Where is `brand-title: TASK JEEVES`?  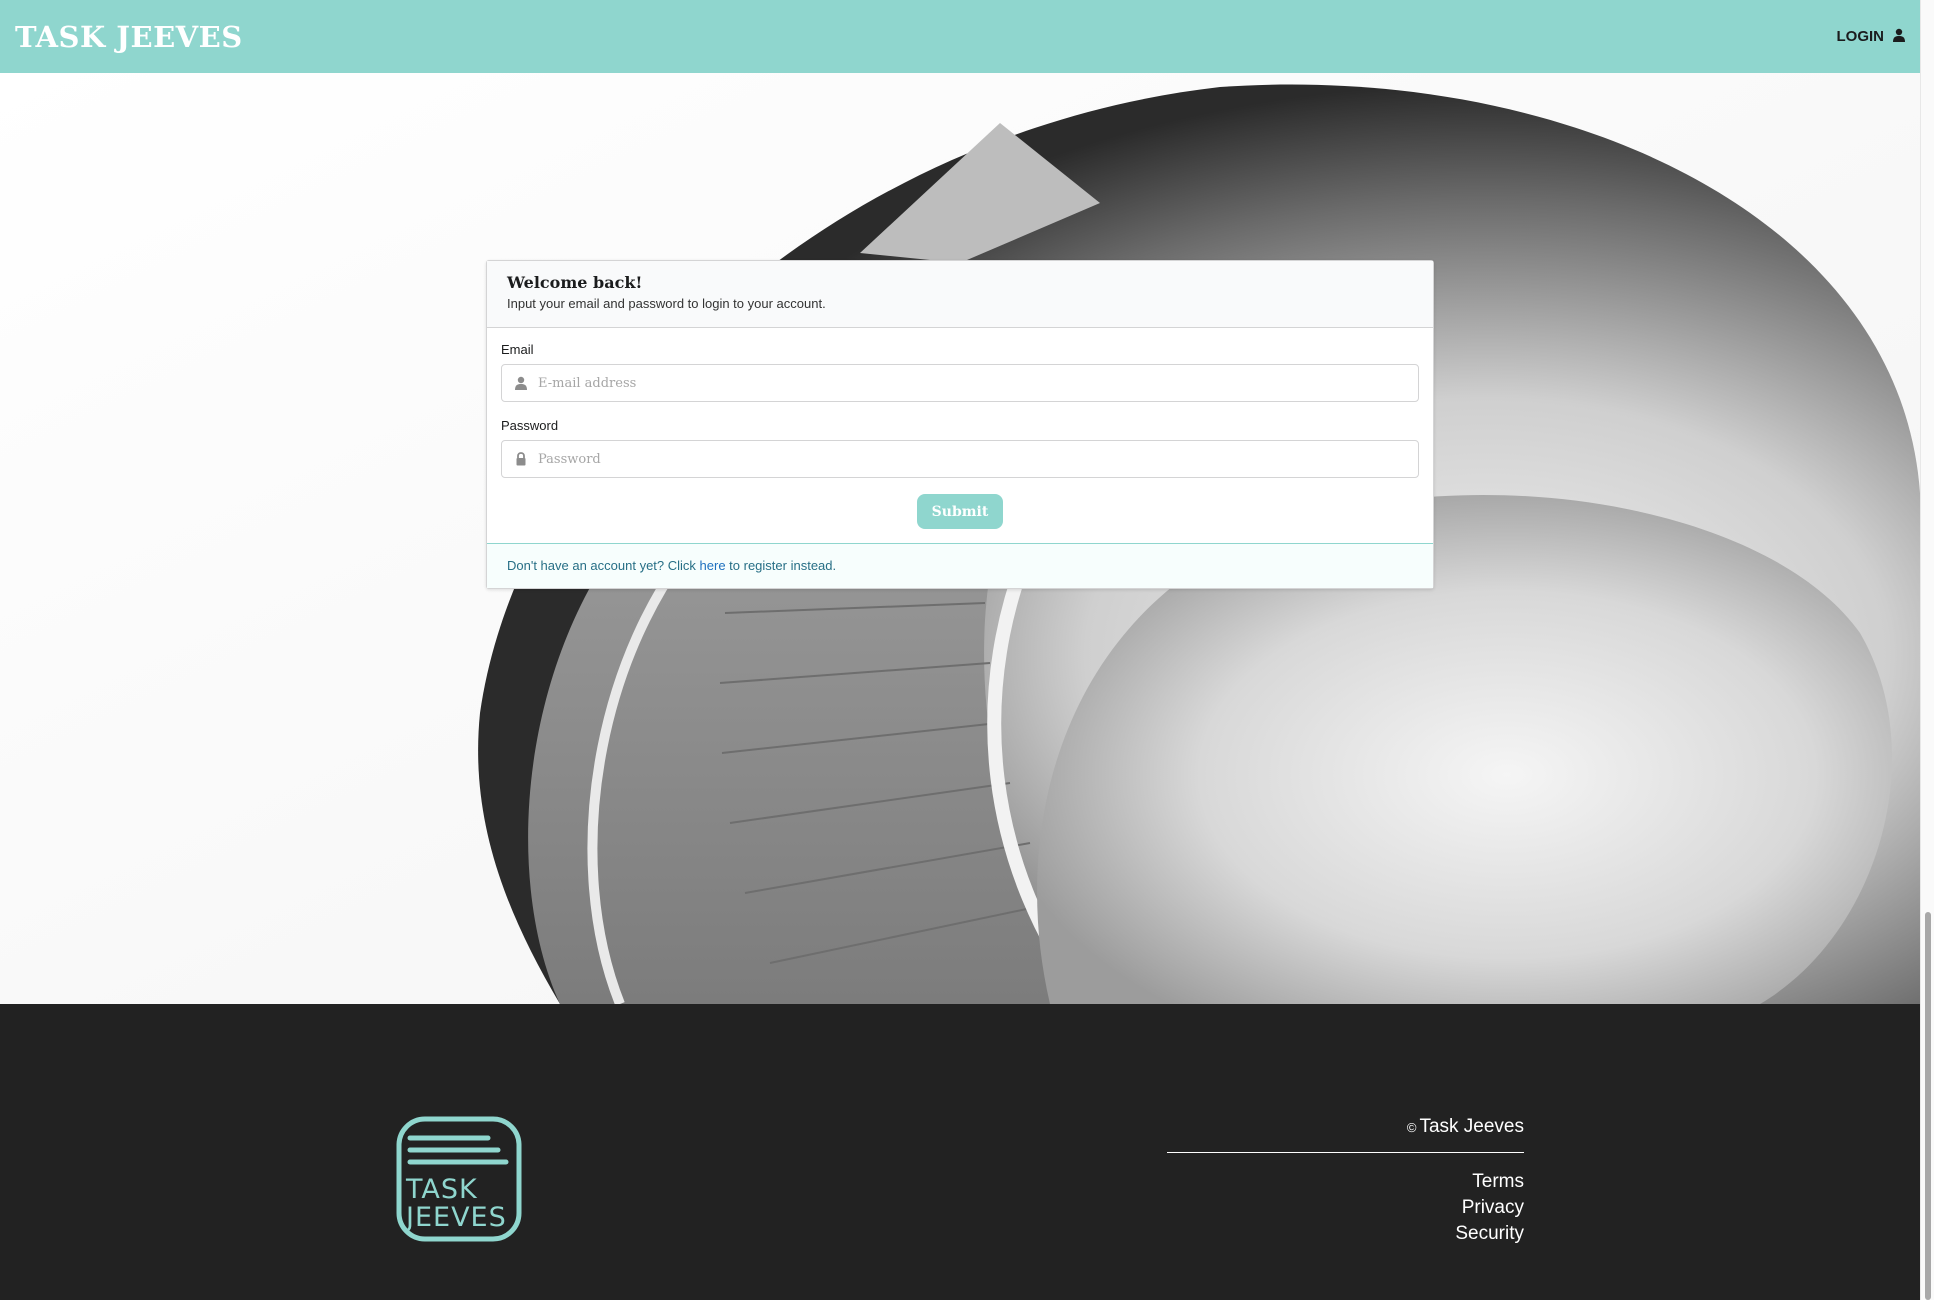
brand-title: TASK JEEVES is located at coordinates (129, 37).